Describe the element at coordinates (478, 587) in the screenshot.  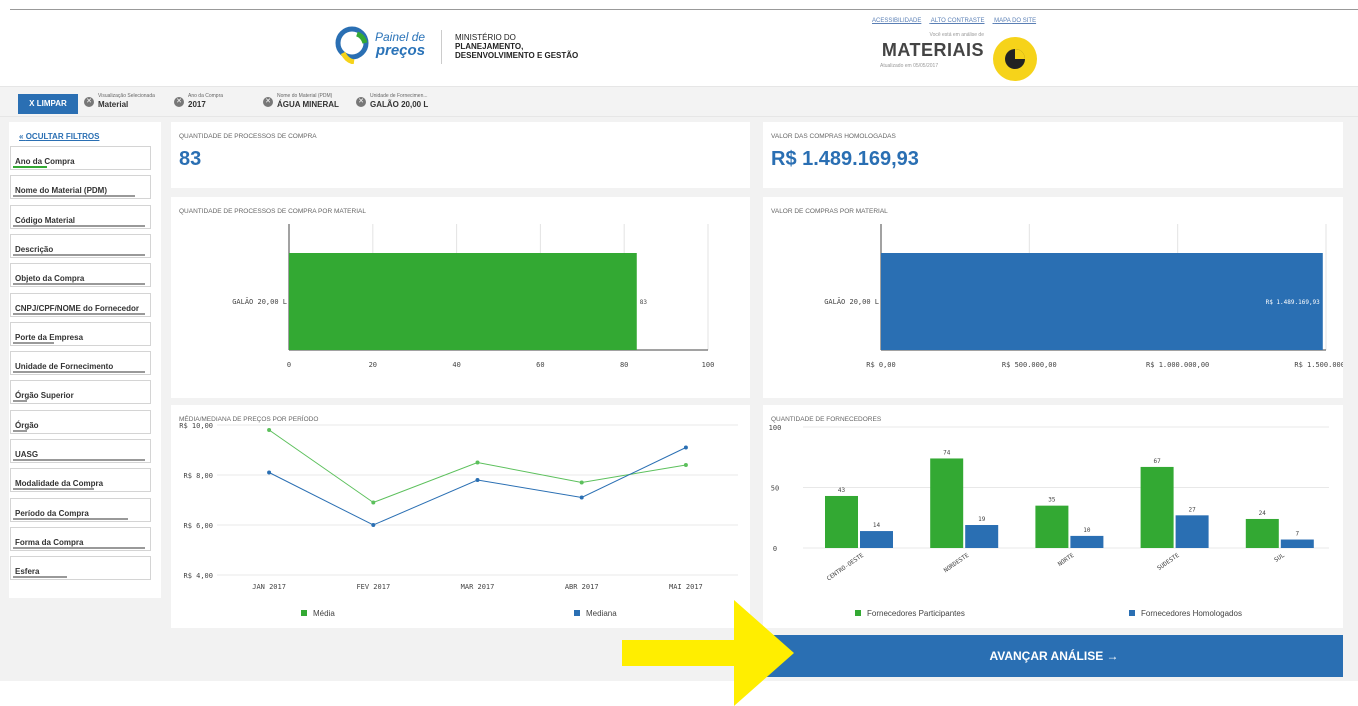
I see `x-tick-label: MAR 2017` at that location.